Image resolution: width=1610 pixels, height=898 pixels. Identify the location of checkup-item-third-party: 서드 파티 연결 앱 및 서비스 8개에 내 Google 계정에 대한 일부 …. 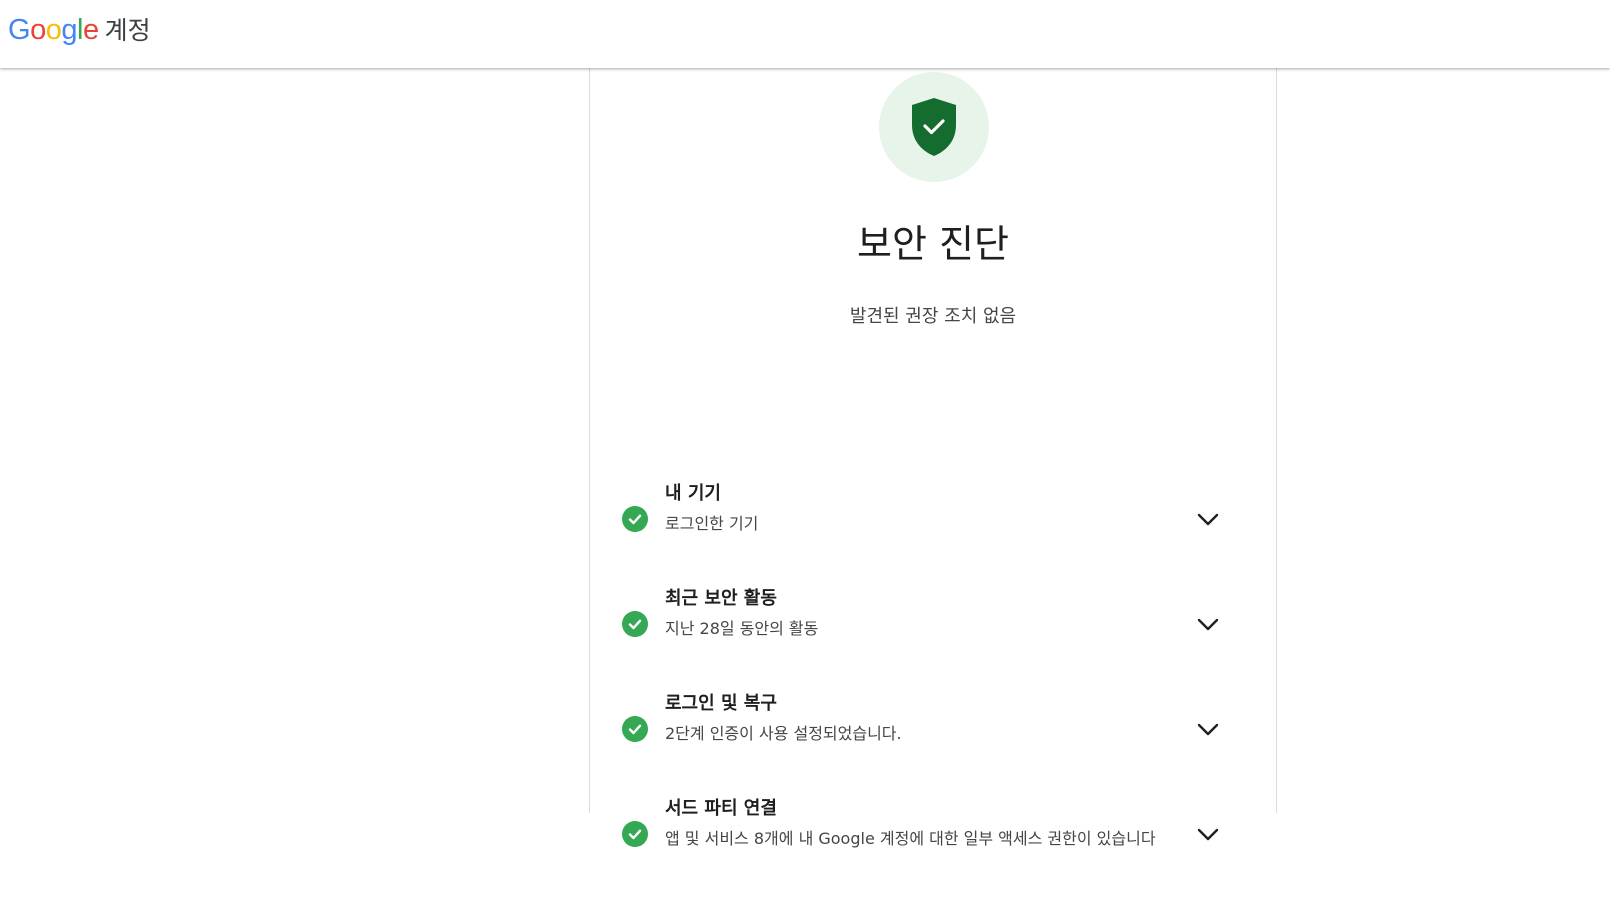
(933, 848).